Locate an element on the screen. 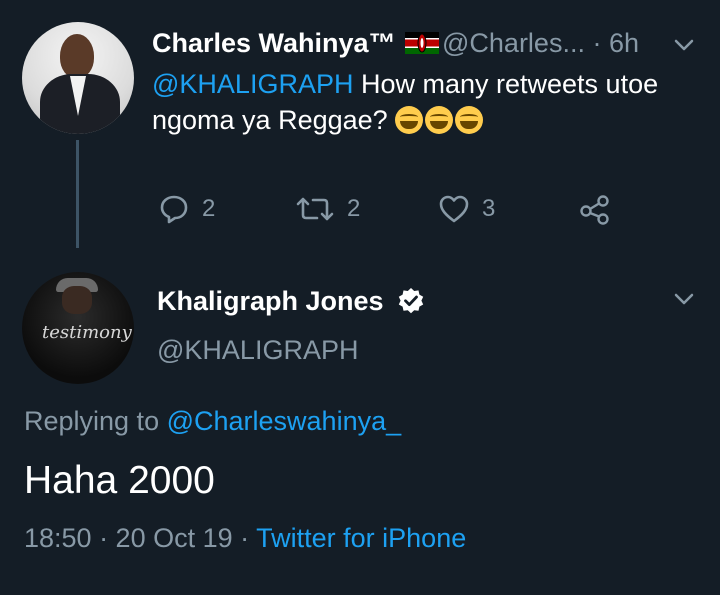  verified-badge-icon is located at coordinates (411, 301).